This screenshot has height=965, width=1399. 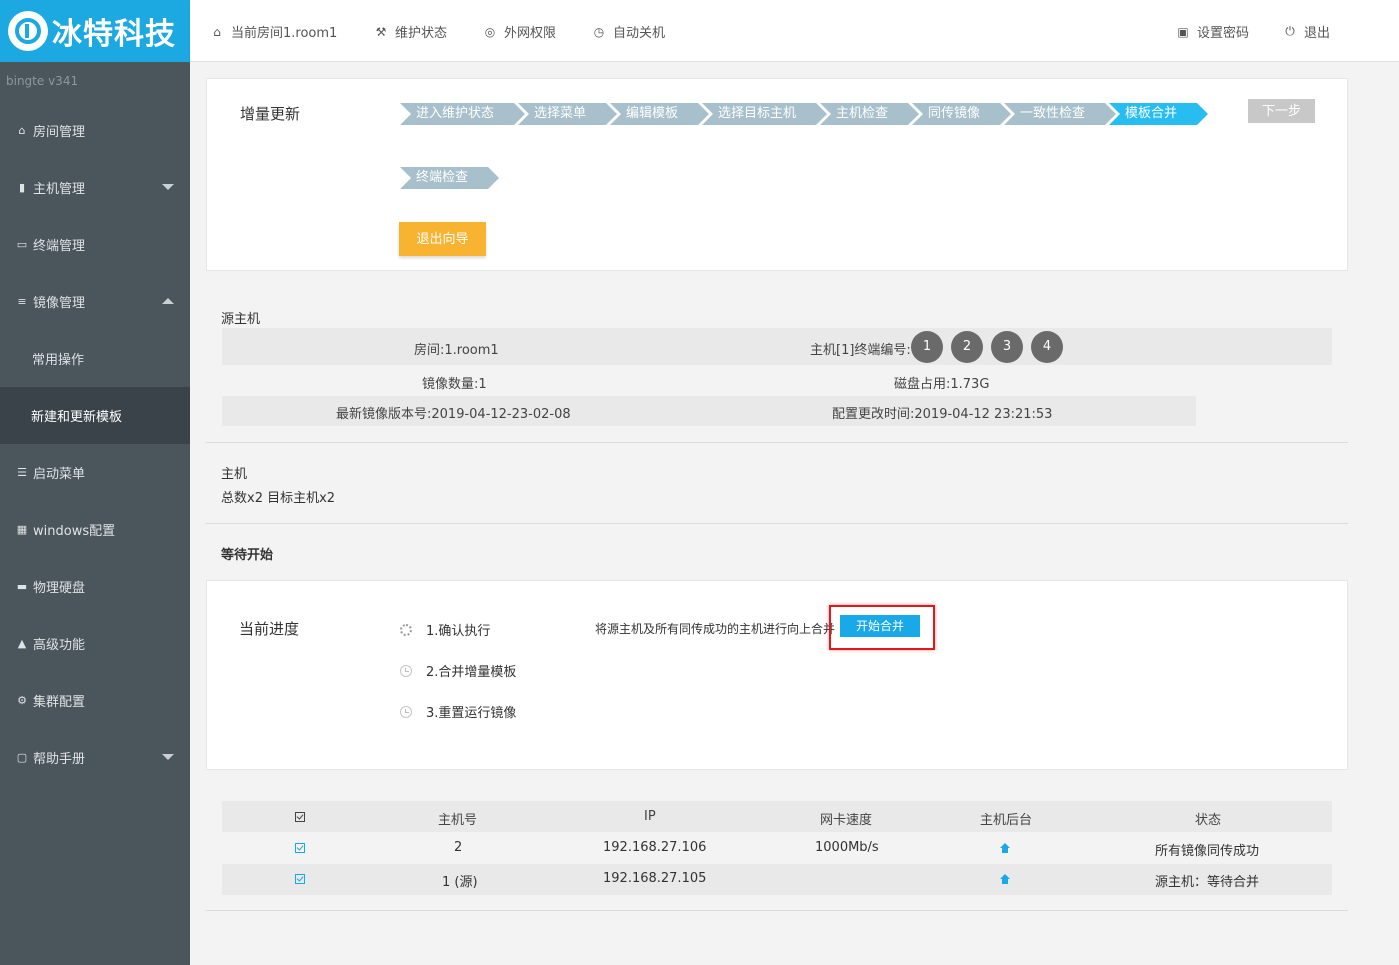 What do you see at coordinates (967, 347) in the screenshot?
I see `terminal-badge: 2` at bounding box center [967, 347].